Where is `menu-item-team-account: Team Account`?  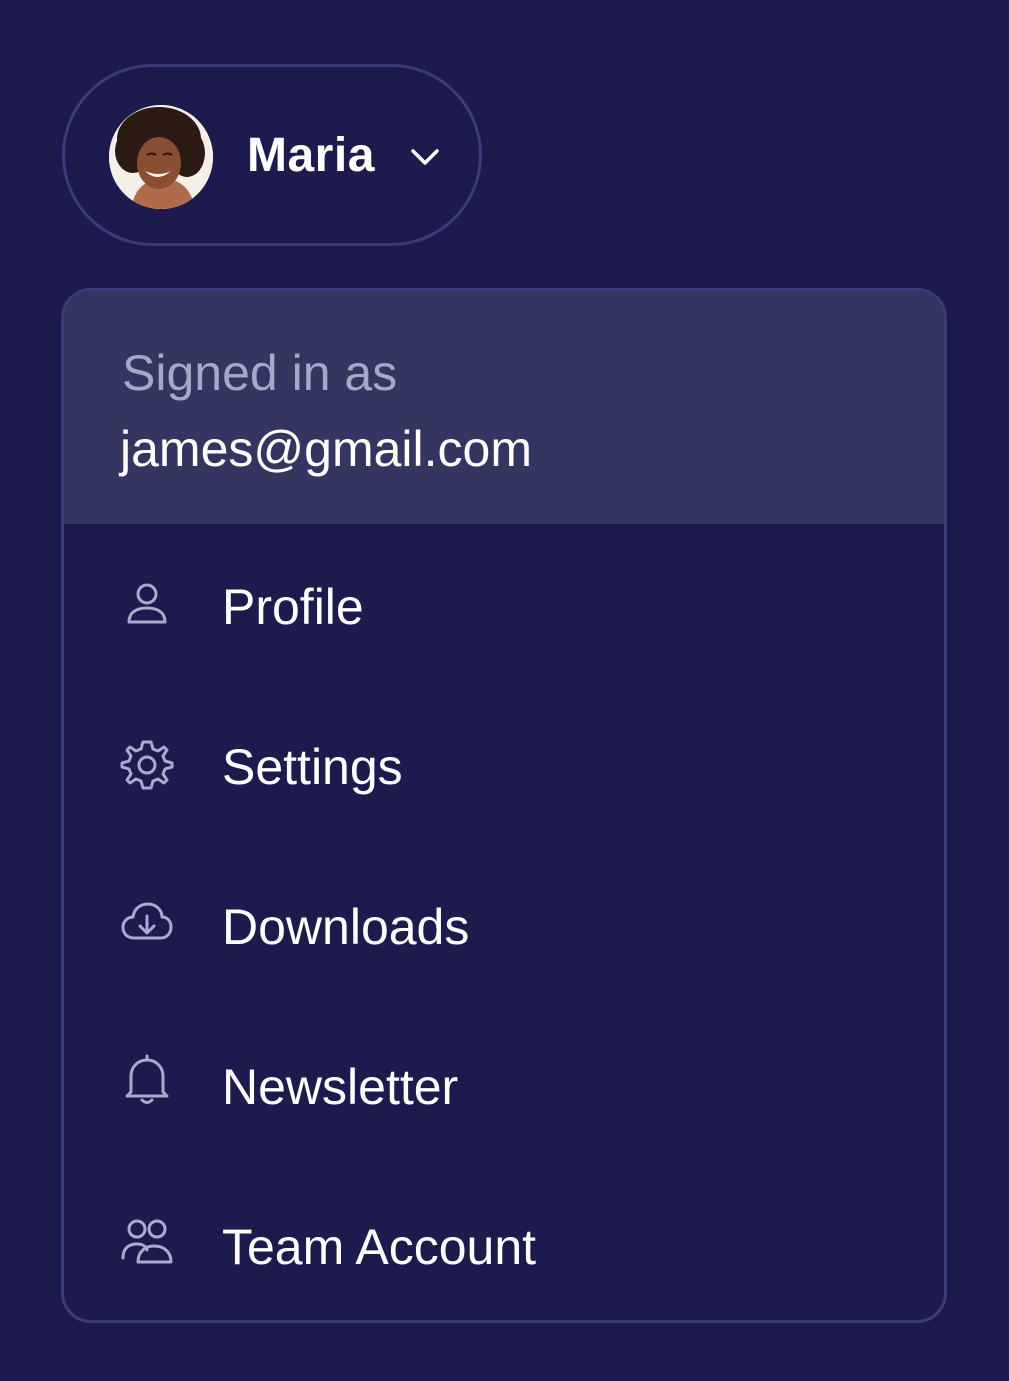 menu-item-team-account: Team Account is located at coordinates (504, 1242).